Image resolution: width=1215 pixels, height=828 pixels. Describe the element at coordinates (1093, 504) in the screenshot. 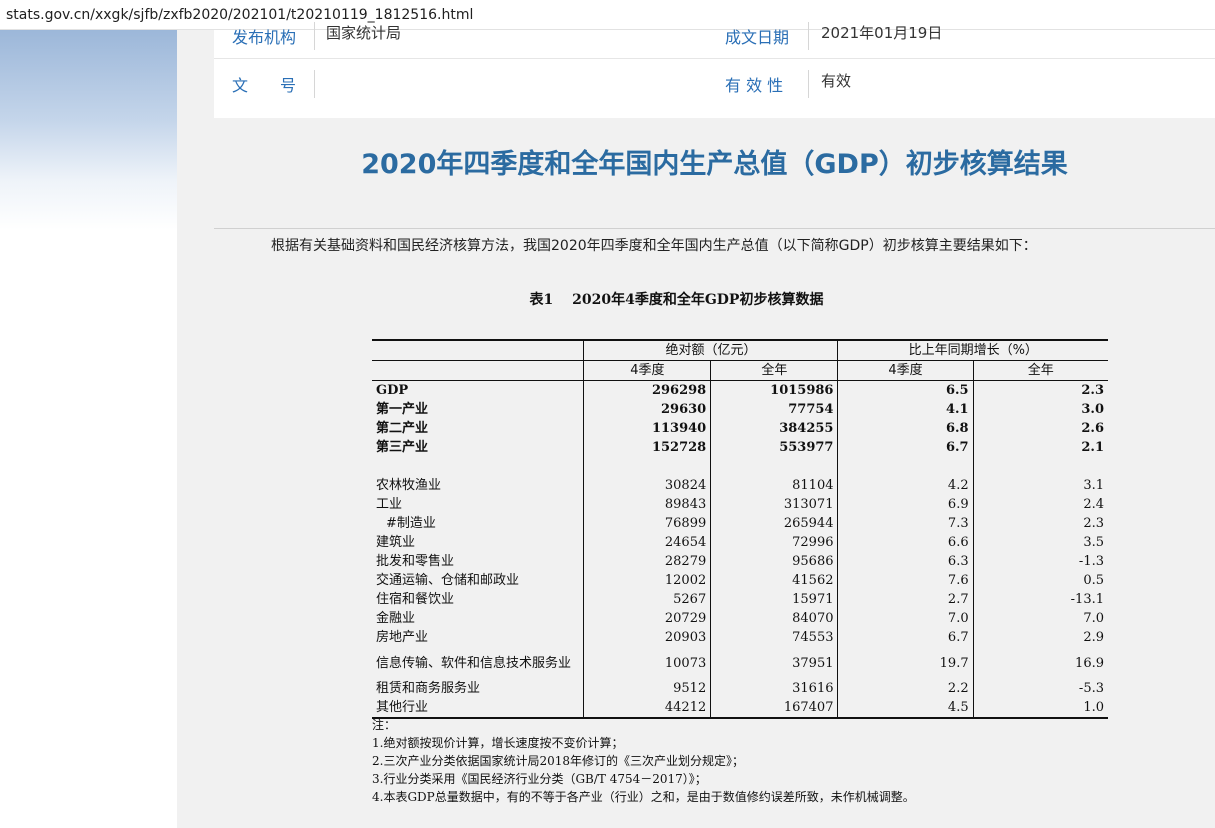

I see `row-growth-year: 2.4` at that location.